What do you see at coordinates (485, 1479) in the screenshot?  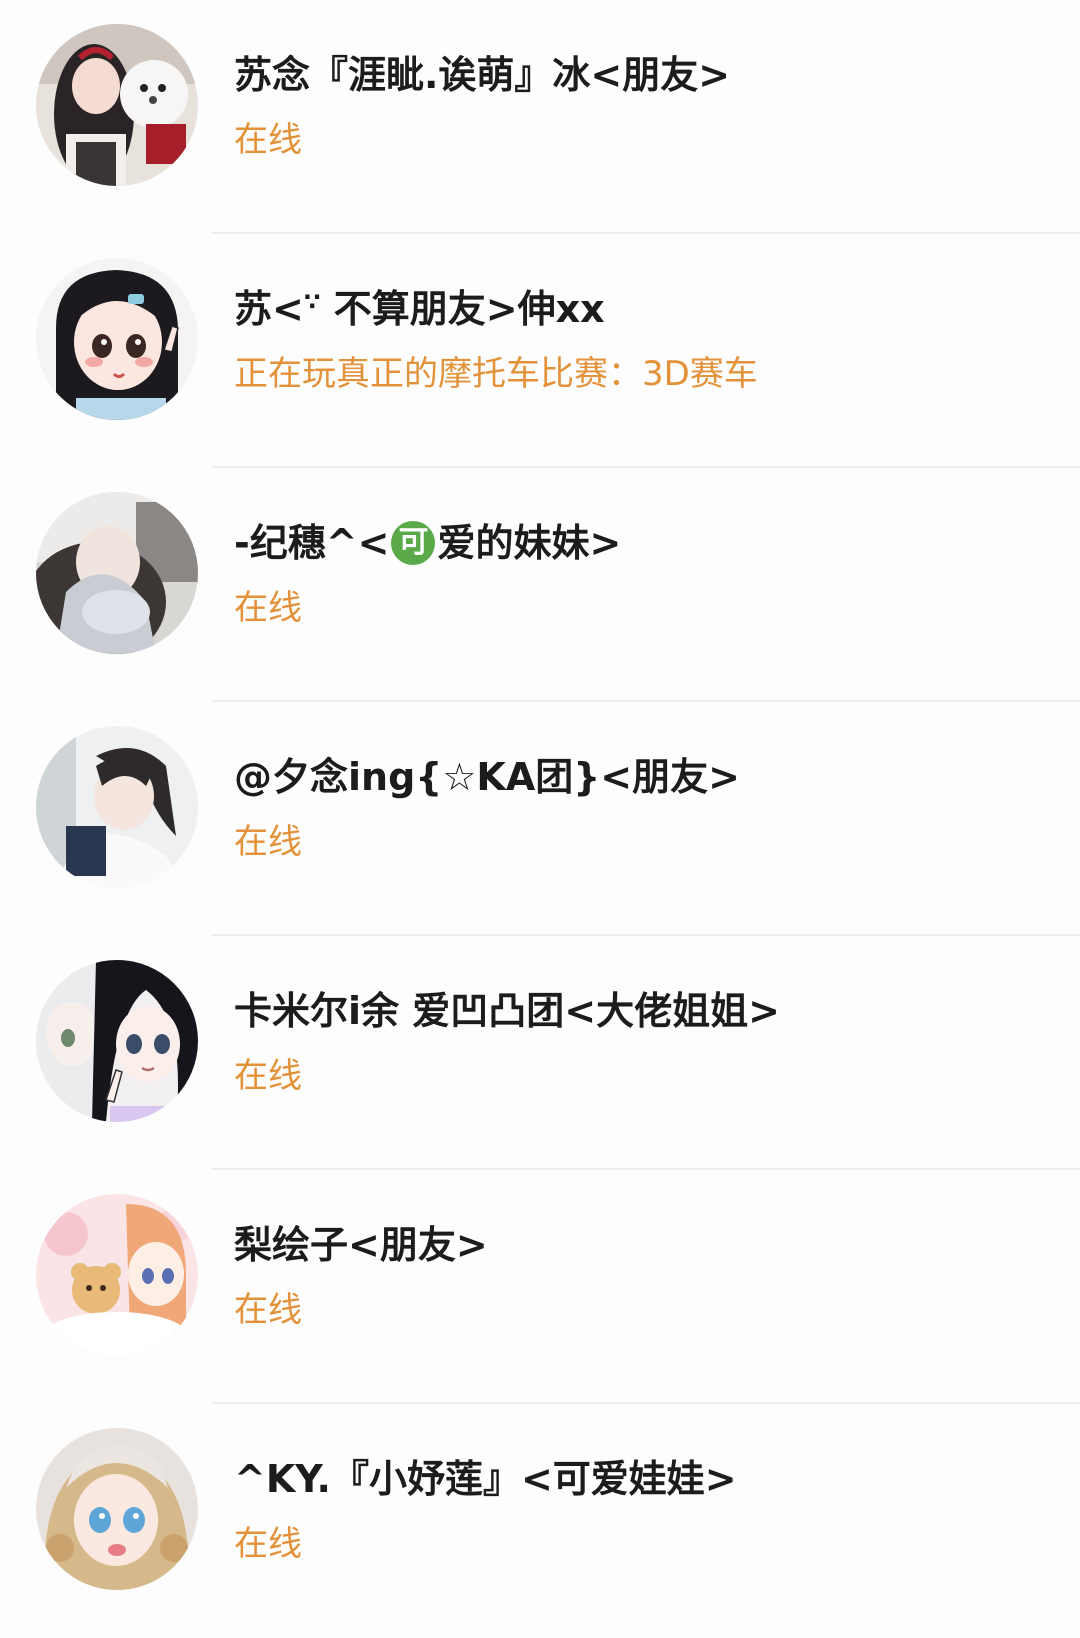 I see `friend-name: ^KY.『小妤莲』<可爱娃娃>` at bounding box center [485, 1479].